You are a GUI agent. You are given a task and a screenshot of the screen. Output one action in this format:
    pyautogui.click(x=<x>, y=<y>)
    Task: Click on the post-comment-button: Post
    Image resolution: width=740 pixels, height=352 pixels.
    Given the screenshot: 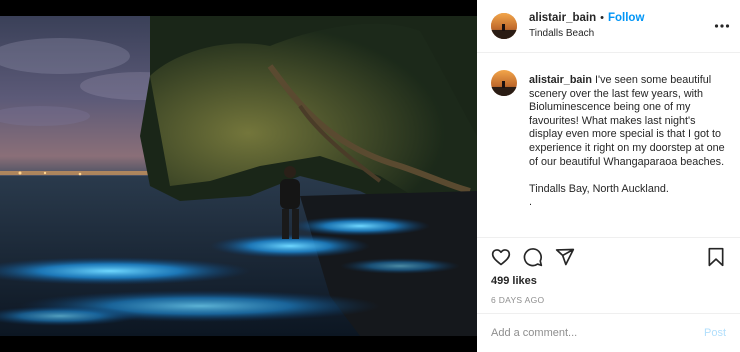 What is the action you would take?
    pyautogui.click(x=715, y=333)
    